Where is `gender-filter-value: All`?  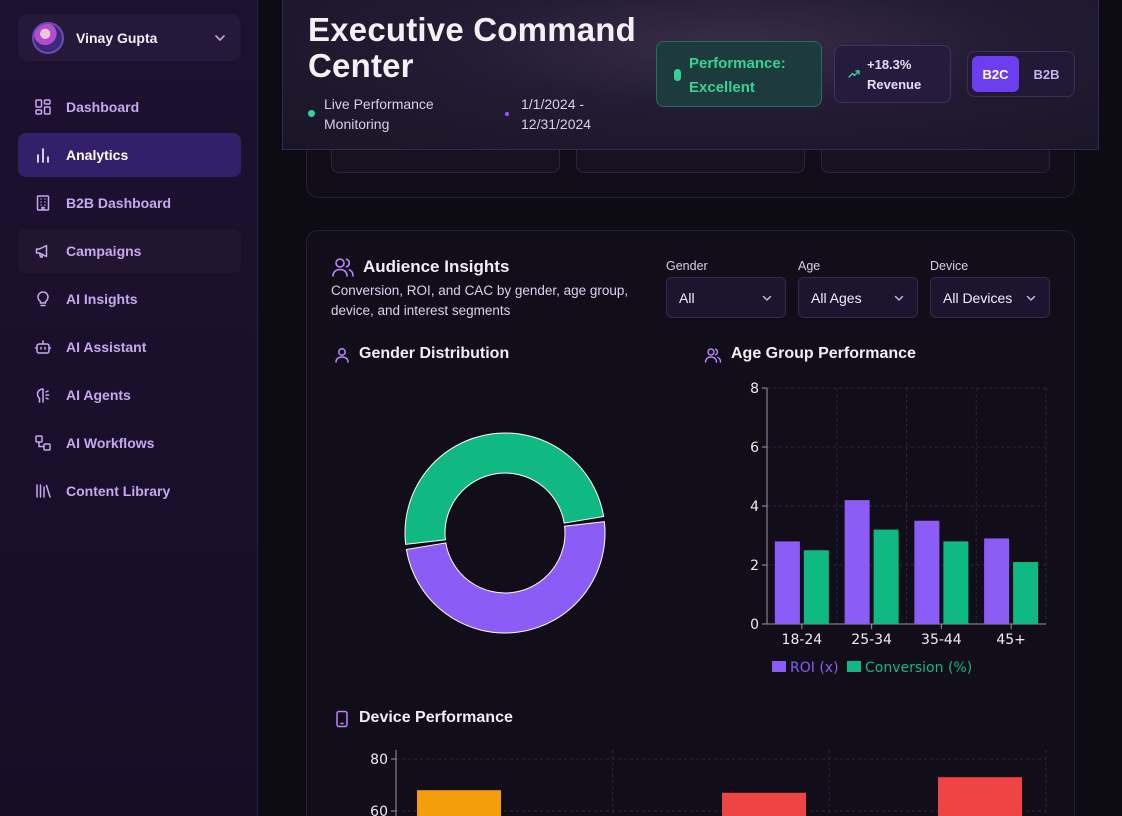 gender-filter-value: All is located at coordinates (687, 297).